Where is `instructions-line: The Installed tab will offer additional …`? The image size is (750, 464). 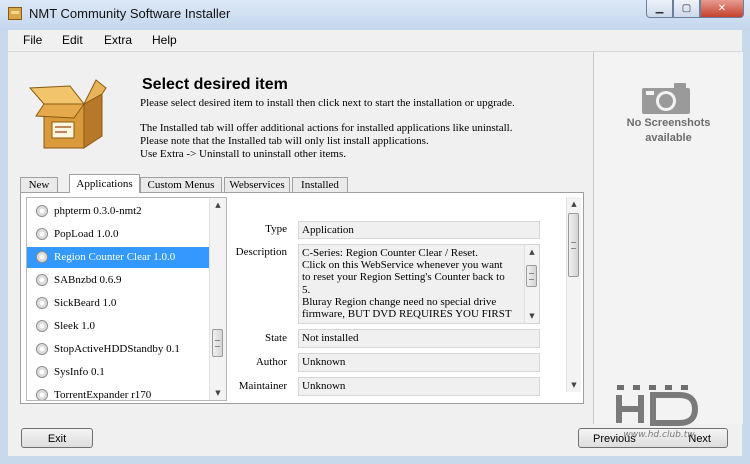 instructions-line: The Installed tab will offer additional … is located at coordinates (326, 128).